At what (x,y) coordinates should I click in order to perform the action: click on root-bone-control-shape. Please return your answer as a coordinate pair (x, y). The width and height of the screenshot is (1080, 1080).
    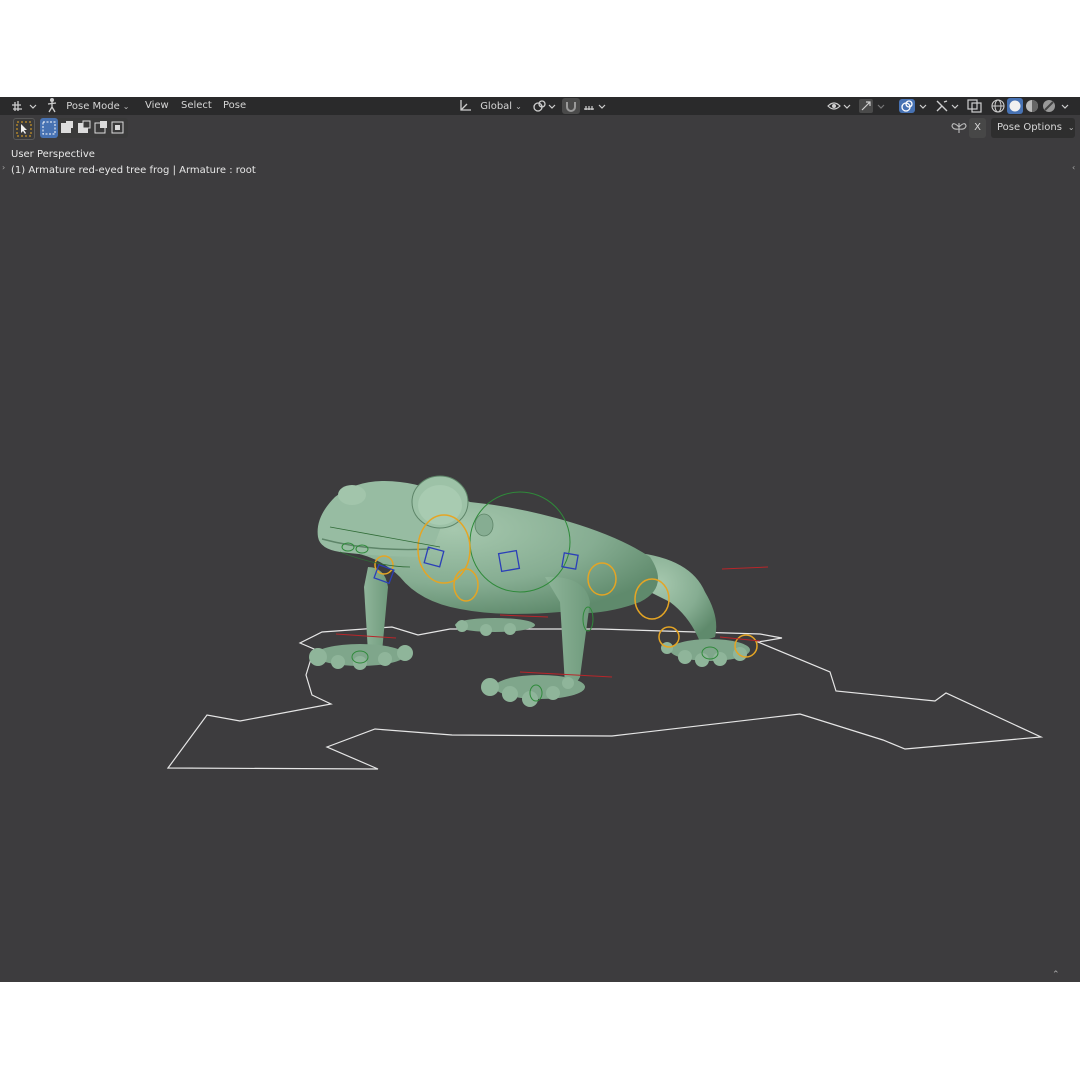
    Looking at the image, I should click on (605, 698).